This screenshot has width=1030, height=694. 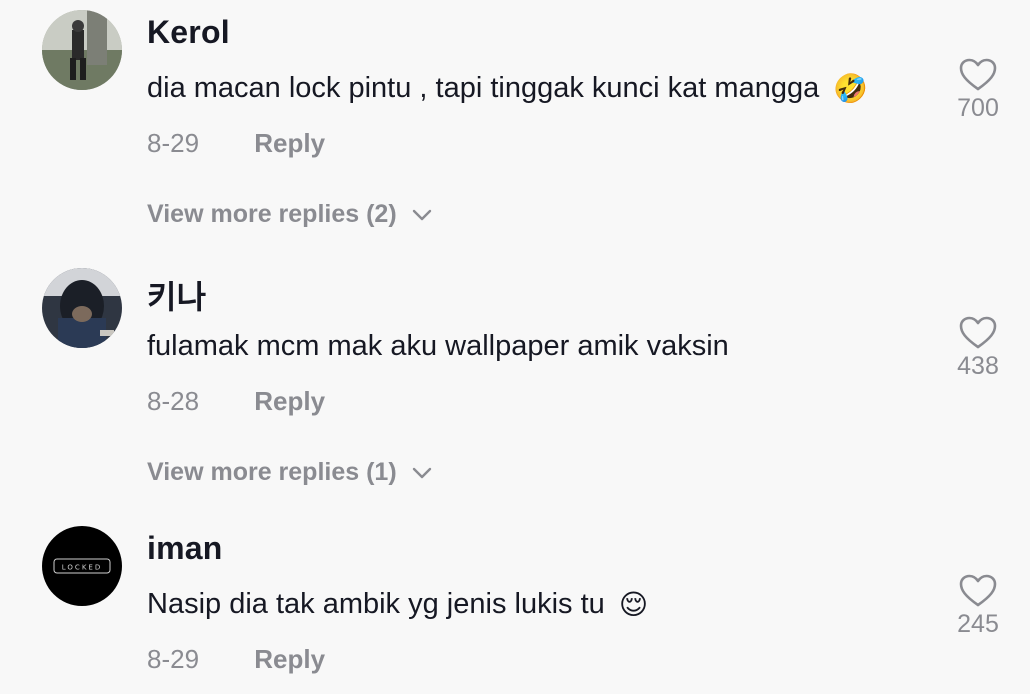 What do you see at coordinates (185, 548) in the screenshot?
I see `username: iman` at bounding box center [185, 548].